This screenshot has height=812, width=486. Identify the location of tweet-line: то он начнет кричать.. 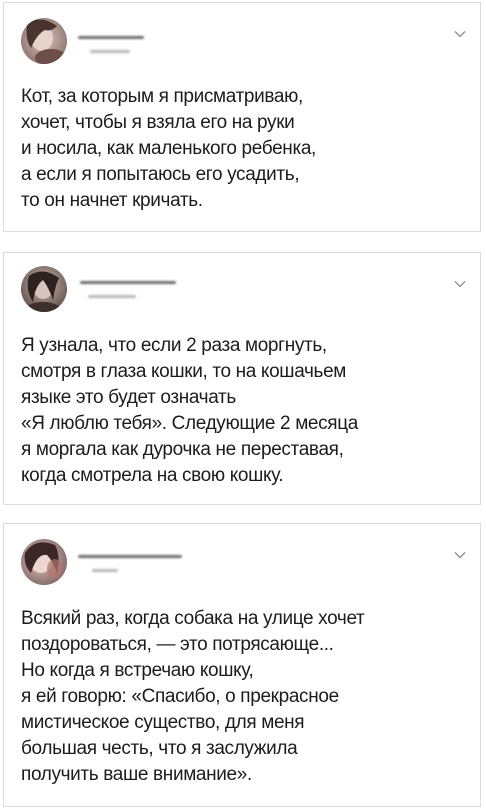
(112, 200).